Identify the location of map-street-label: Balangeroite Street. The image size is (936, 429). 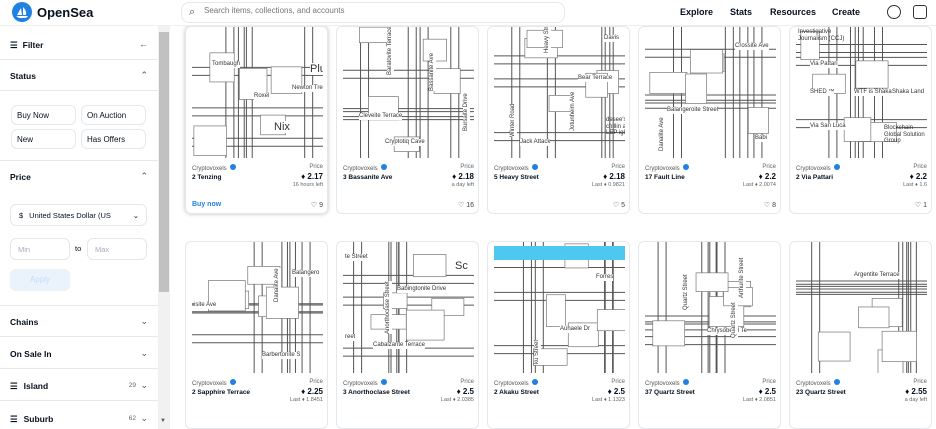
(693, 110).